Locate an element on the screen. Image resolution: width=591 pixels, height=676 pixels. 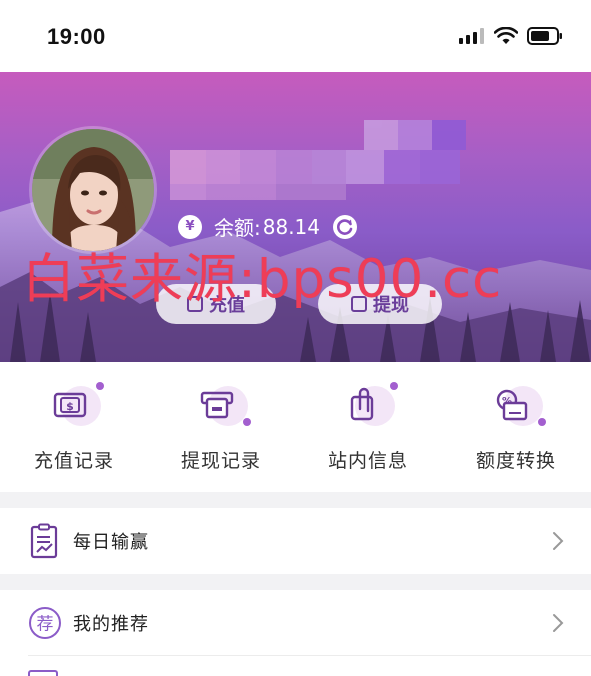
quick-action-withdraw-records: 提现记录 is located at coordinates (221, 427).